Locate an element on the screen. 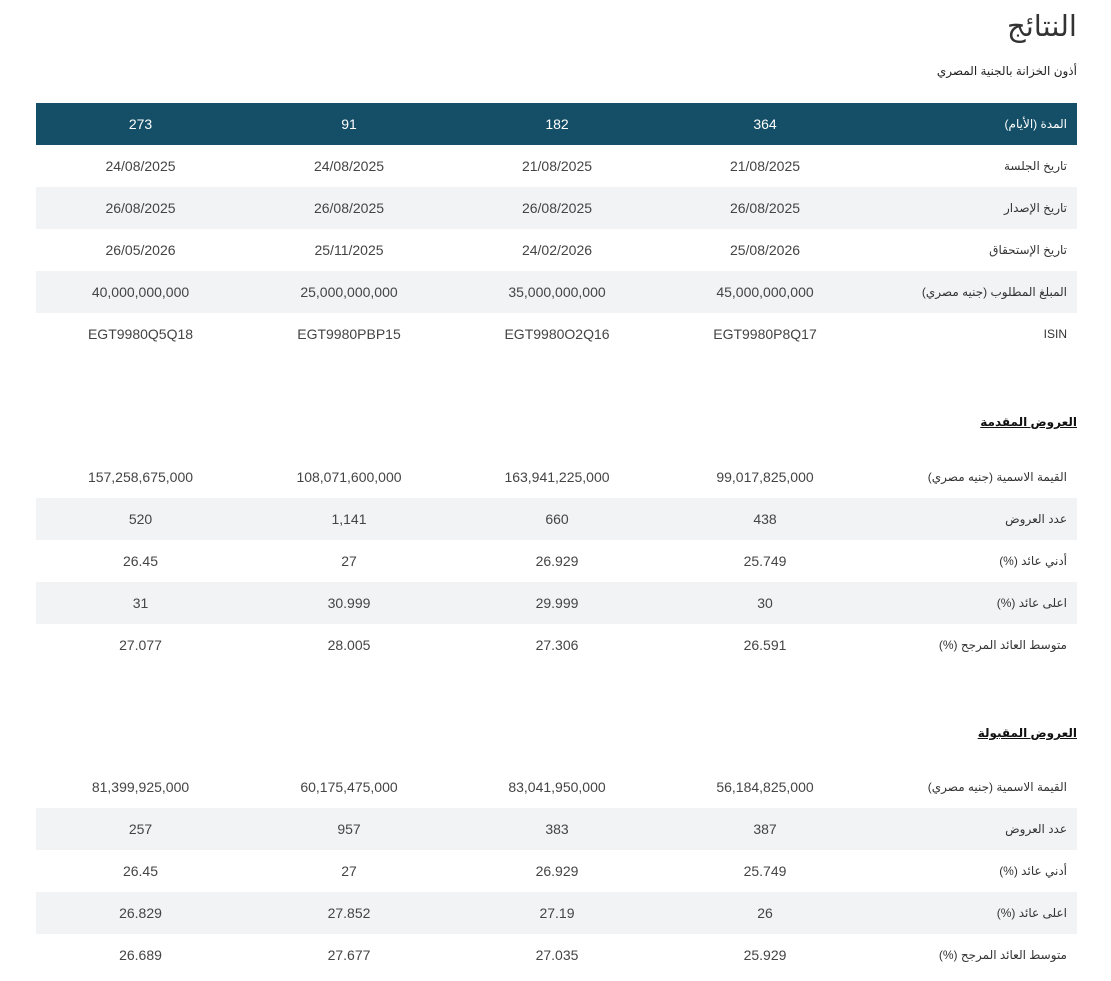 Image resolution: width=1111 pixels, height=981 pixels. table-cell: 26 is located at coordinates (765, 913).